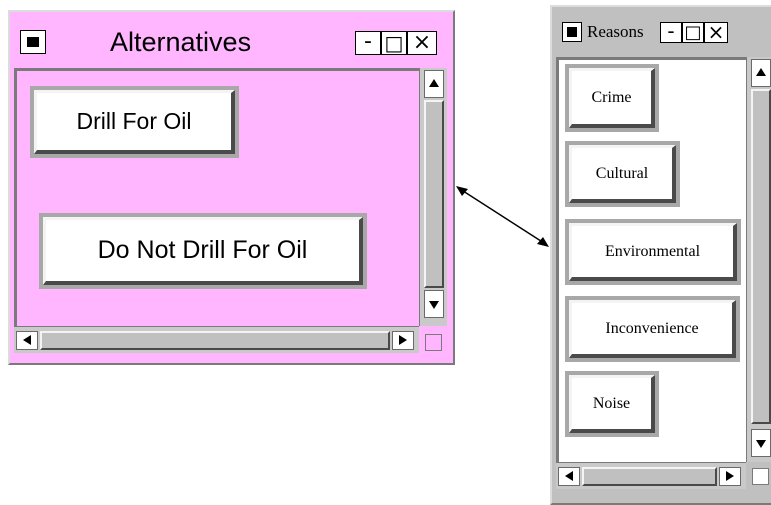 This screenshot has height=505, width=771. I want to click on alternatives-titlebar: Alternatives - □ ×, so click(231, 40).